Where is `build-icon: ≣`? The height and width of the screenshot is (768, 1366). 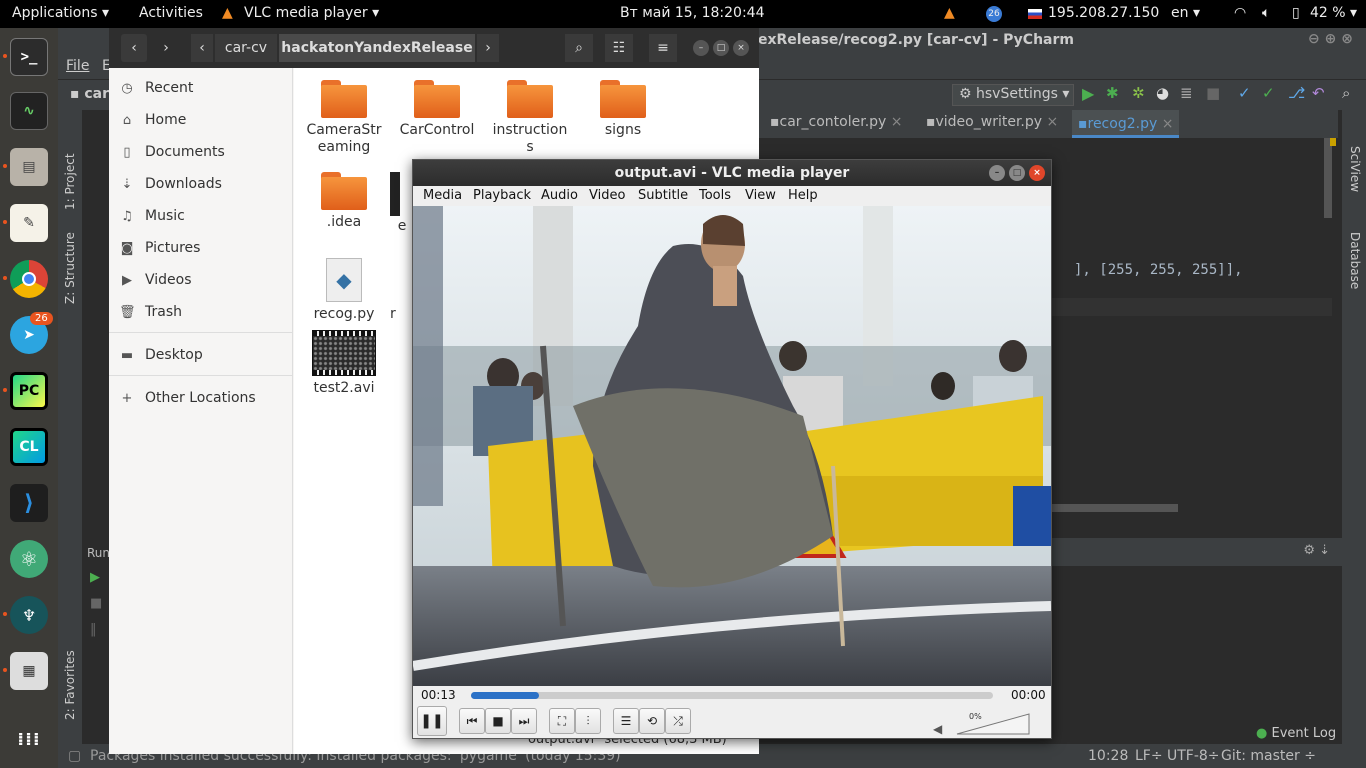
build-icon: ≣ is located at coordinates (1186, 93).